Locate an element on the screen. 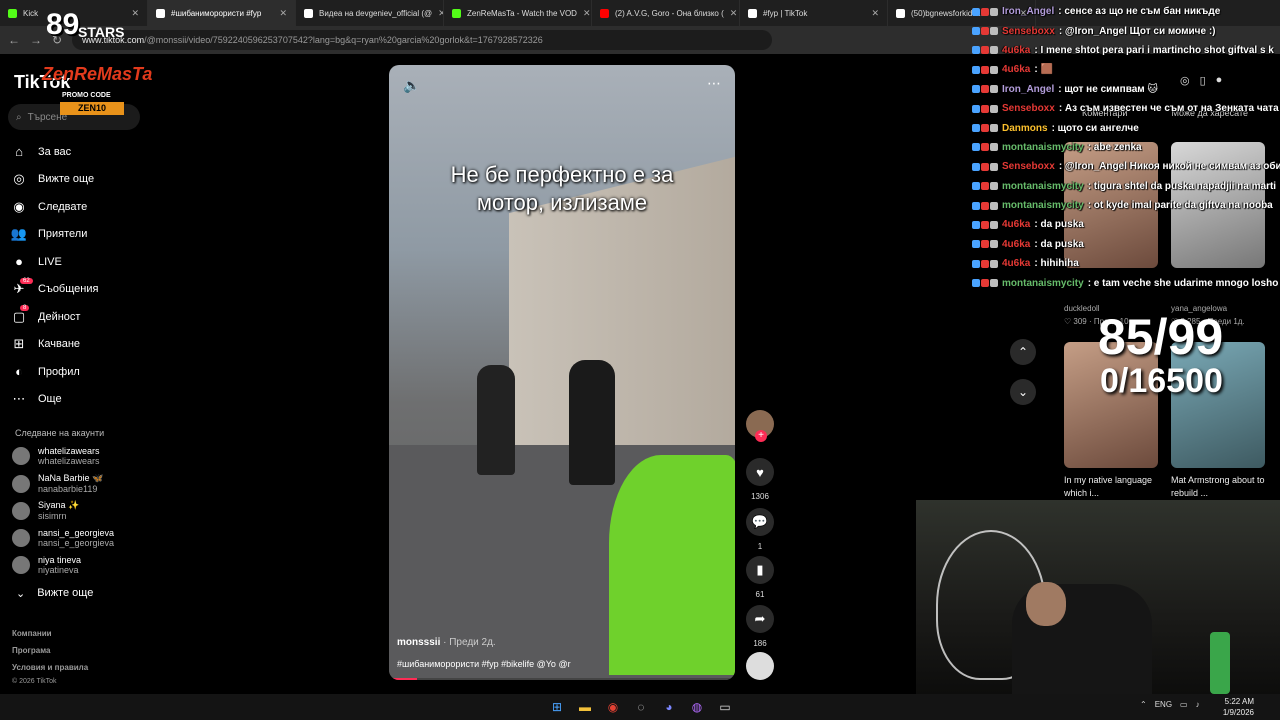  followed-account: niya tineva niyatineva is located at coordinates (46, 565).